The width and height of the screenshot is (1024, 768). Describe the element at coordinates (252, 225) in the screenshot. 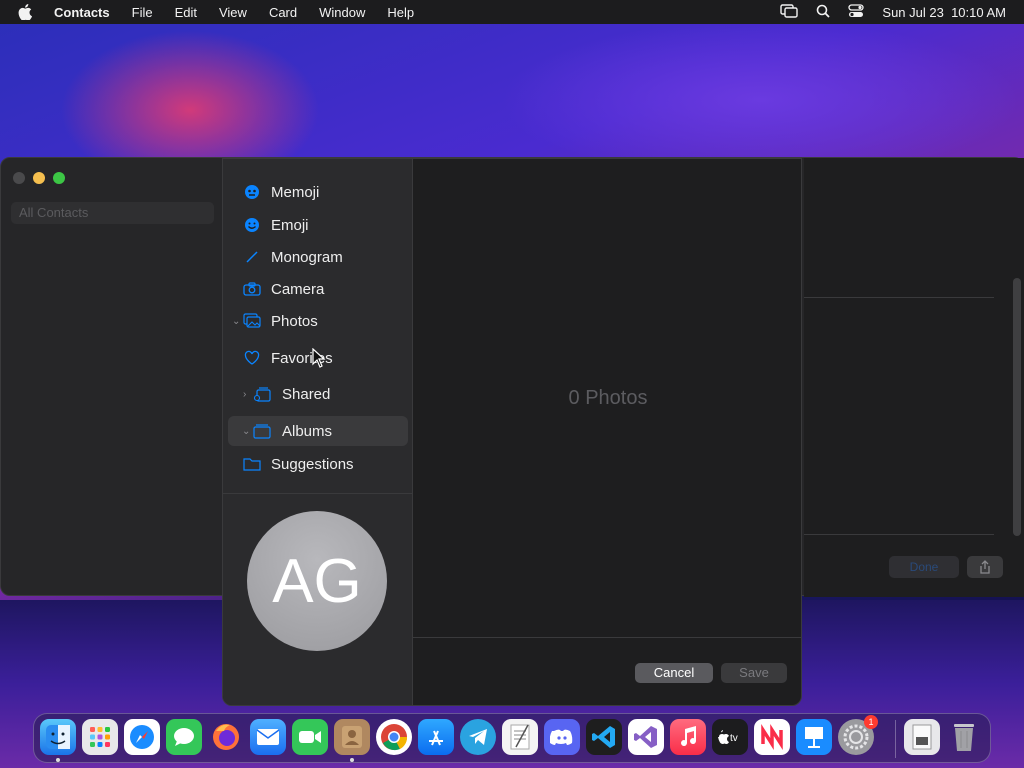

I see `emoji-icon` at that location.